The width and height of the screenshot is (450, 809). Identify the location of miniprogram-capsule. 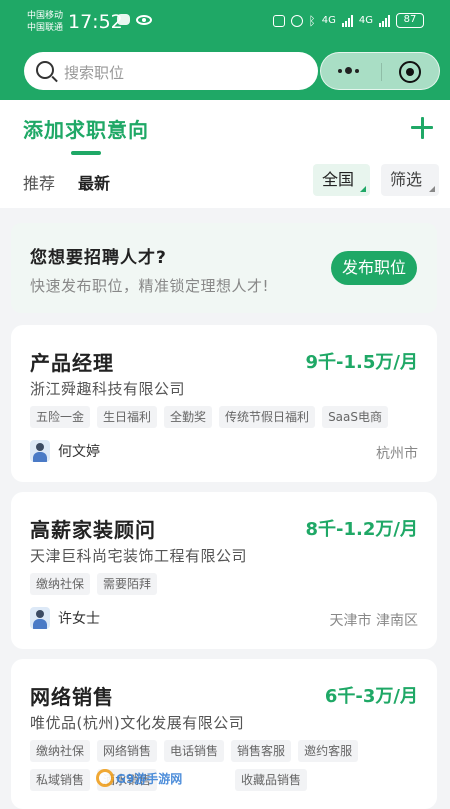
(380, 71).